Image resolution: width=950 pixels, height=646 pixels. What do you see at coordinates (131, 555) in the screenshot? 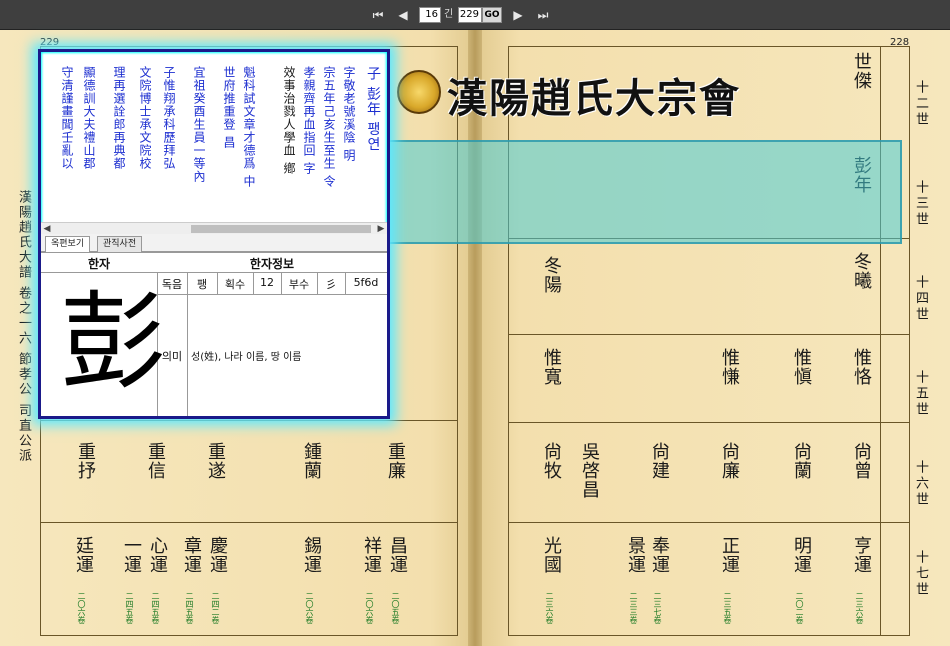
I see `name-17-2: 一運` at bounding box center [131, 555].